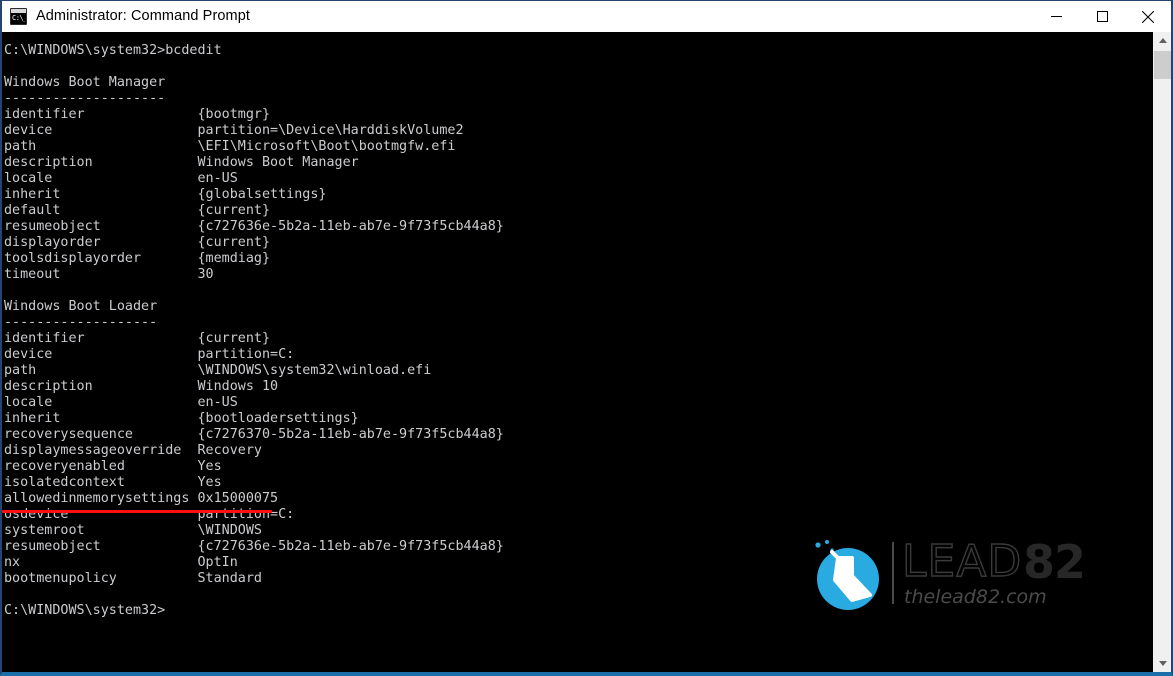 The height and width of the screenshot is (676, 1173). I want to click on window-controls, so click(1102, 16).